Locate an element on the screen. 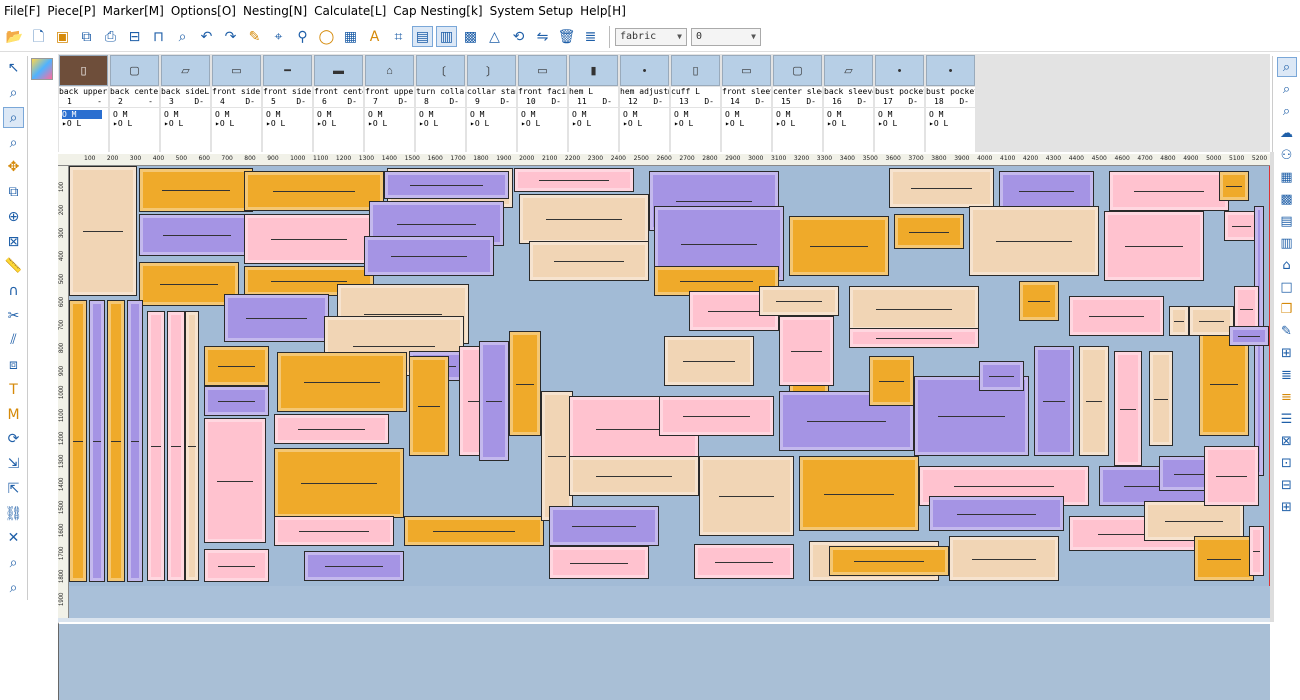  piece-card: ▮ hem L 11 D- O M ▸O L is located at coordinates (593, 103).